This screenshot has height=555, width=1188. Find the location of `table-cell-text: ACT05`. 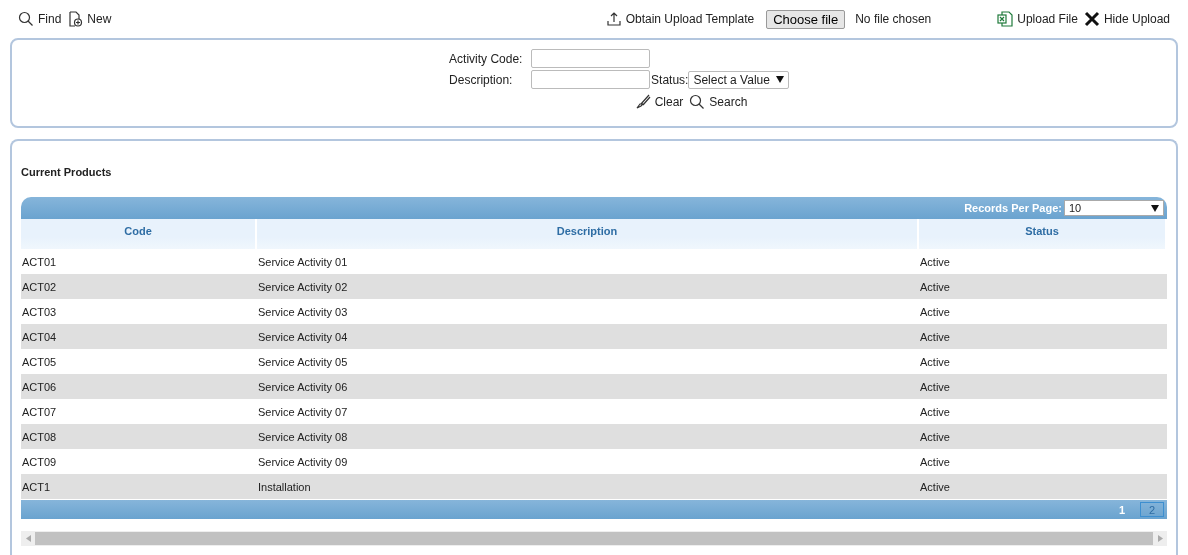

table-cell-text: ACT05 is located at coordinates (39, 362).